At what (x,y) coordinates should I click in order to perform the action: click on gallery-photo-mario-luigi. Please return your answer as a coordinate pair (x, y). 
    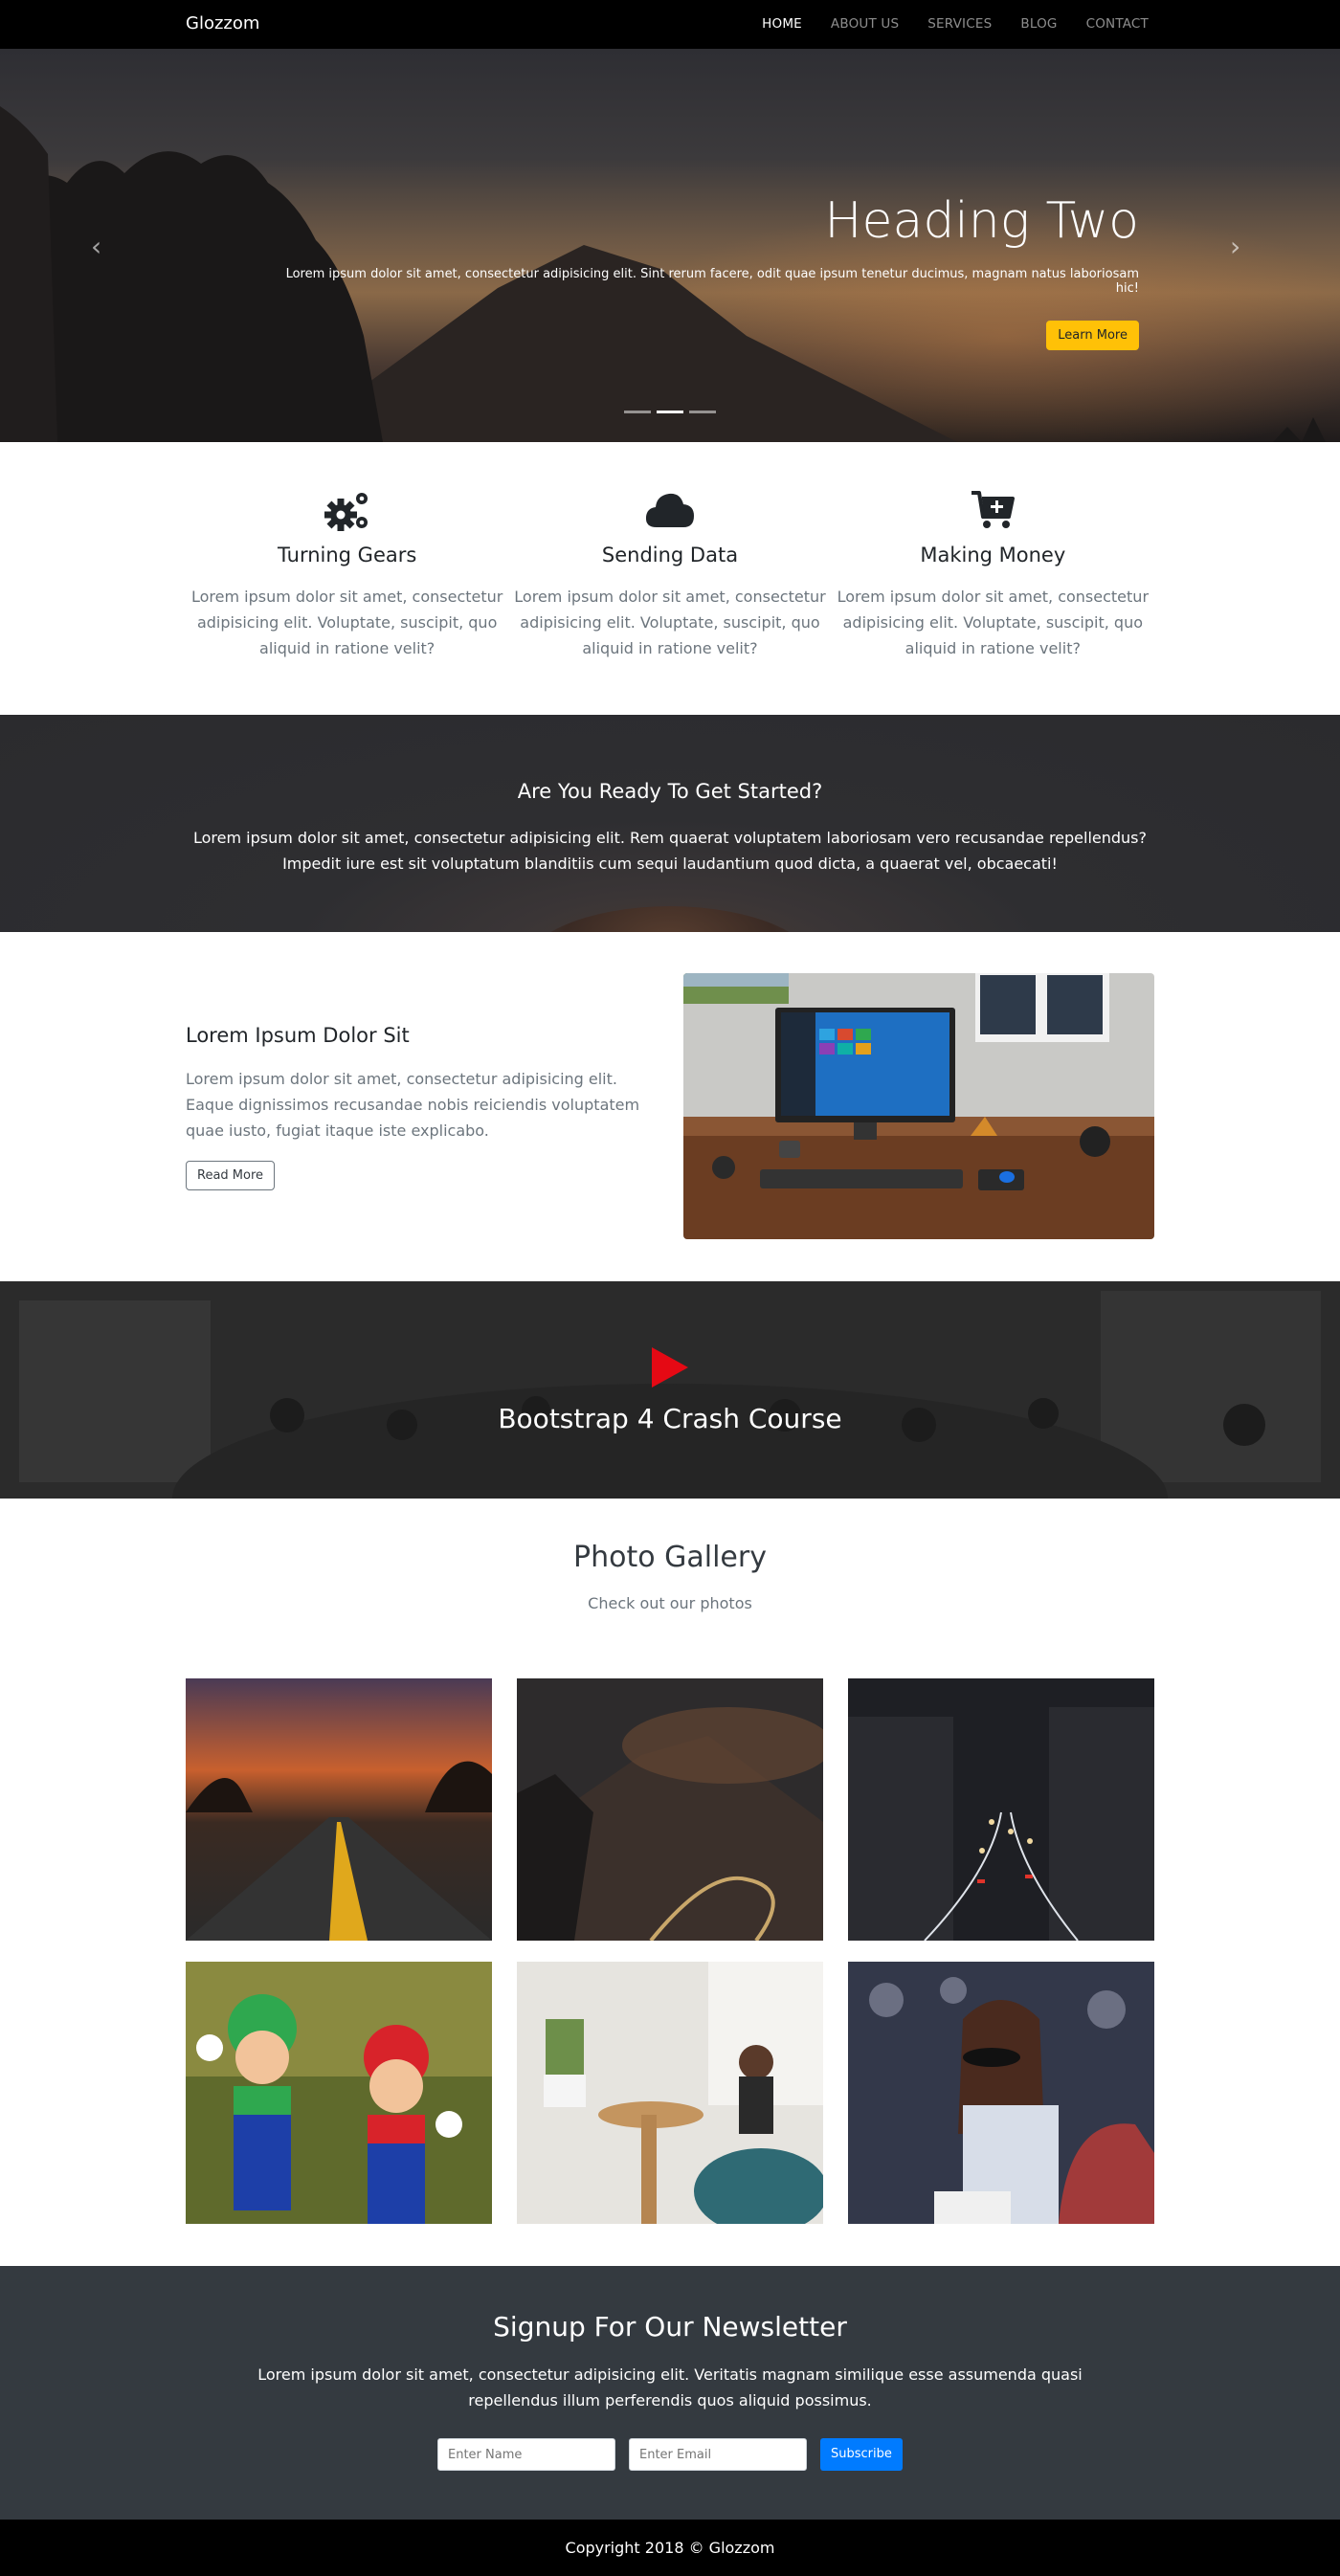
    Looking at the image, I should click on (339, 2093).